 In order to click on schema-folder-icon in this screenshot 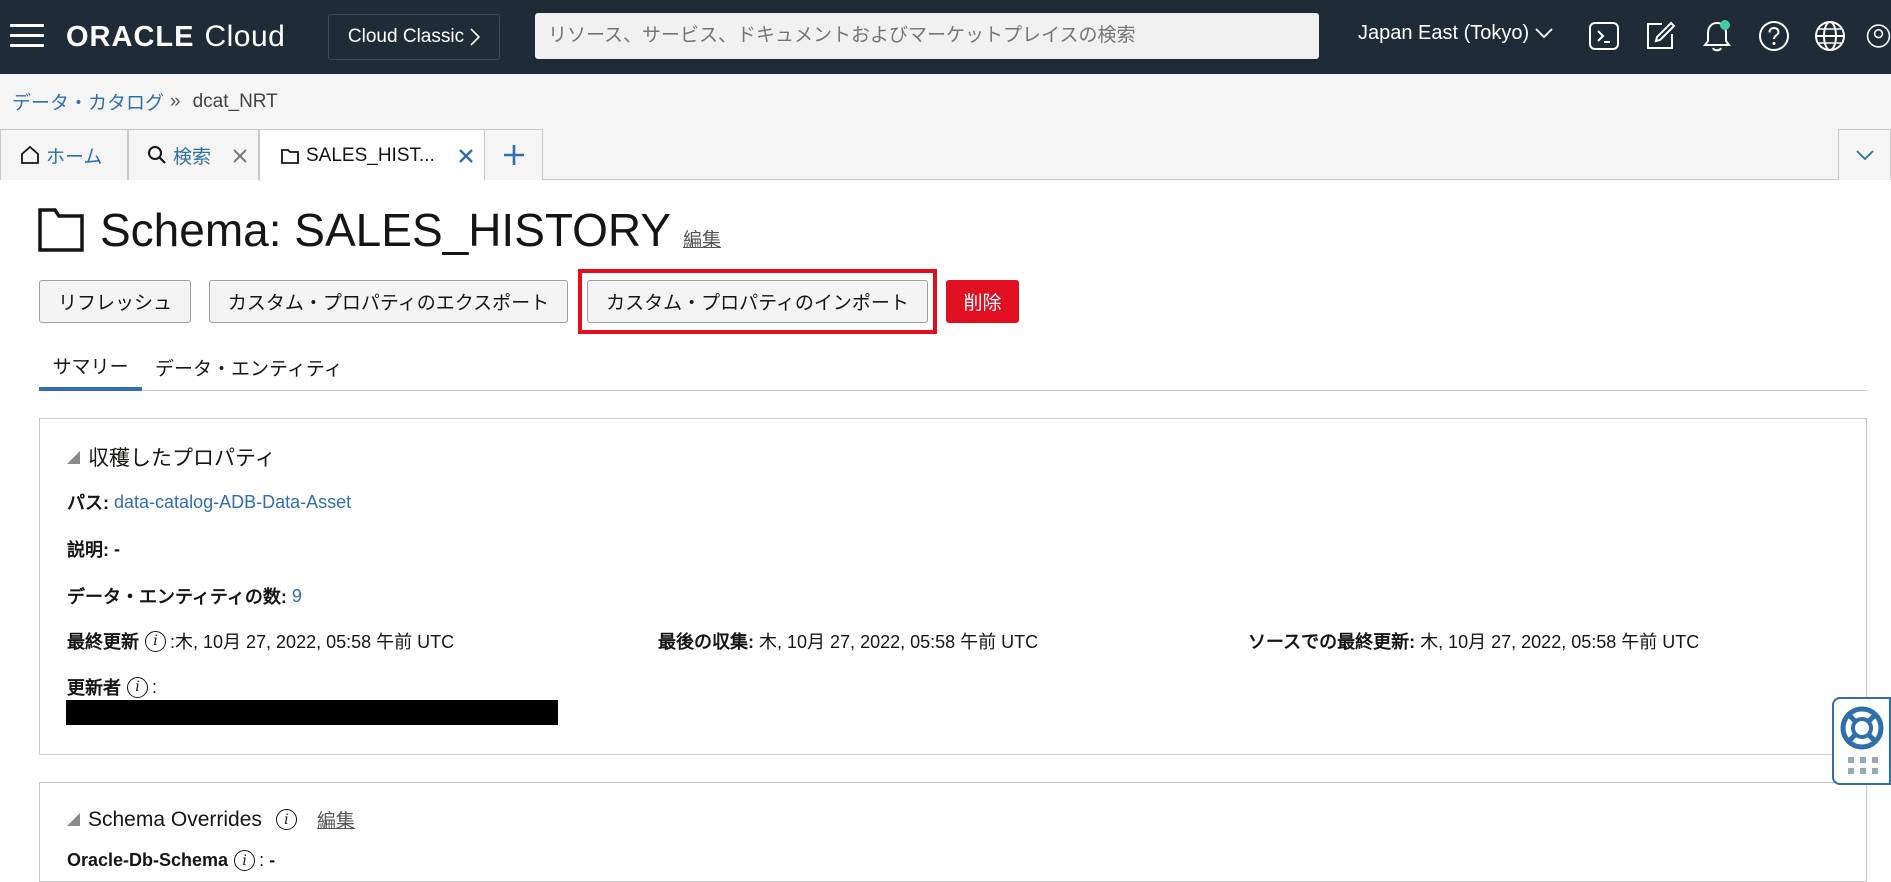, I will do `click(61, 230)`.